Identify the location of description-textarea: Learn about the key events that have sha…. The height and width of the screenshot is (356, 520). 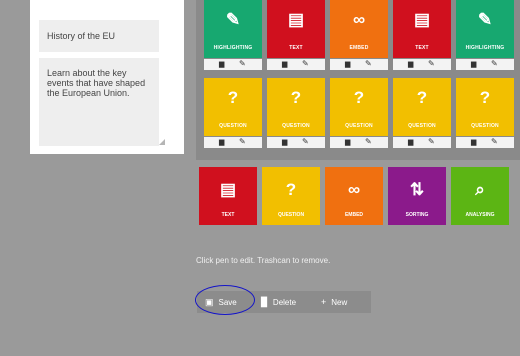
(99, 102).